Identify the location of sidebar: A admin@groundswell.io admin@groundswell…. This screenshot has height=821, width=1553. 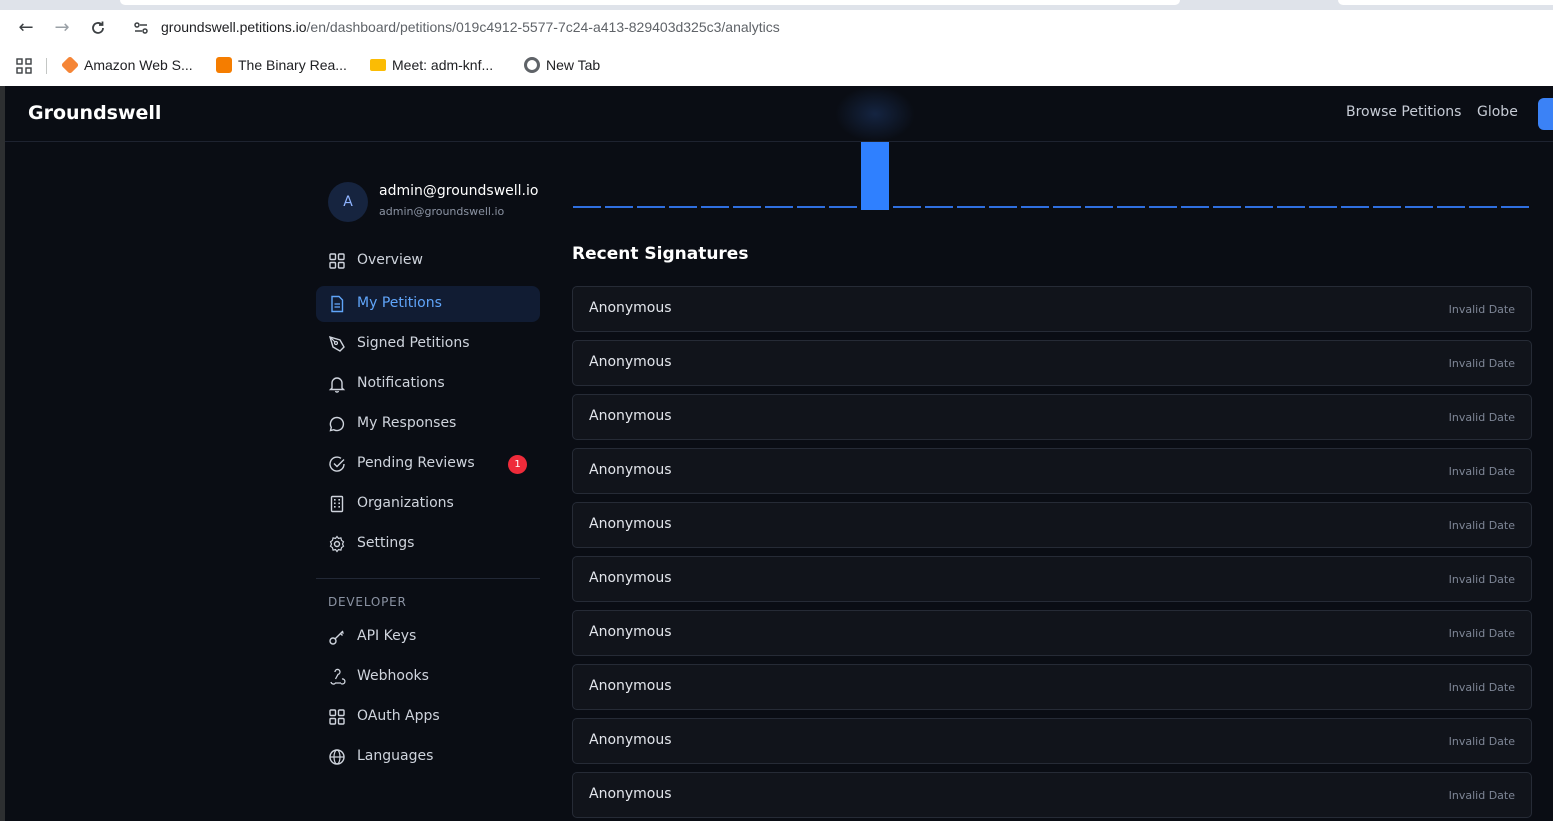
(428, 481).